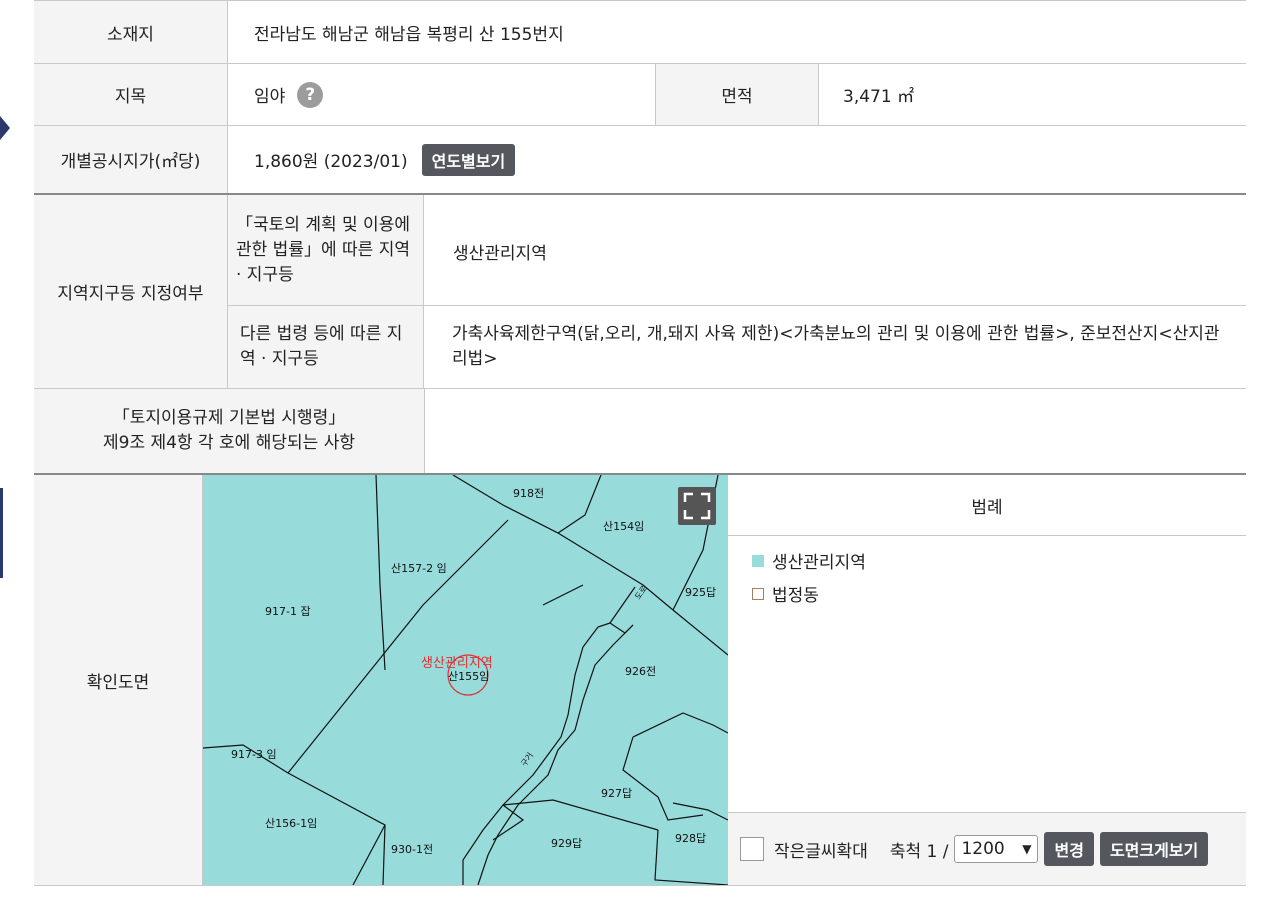 The height and width of the screenshot is (900, 1280). Describe the element at coordinates (409, 34) in the screenshot. I see `location-value: 전라남도 해남군 해남읍 복평리 산 155번지` at that location.